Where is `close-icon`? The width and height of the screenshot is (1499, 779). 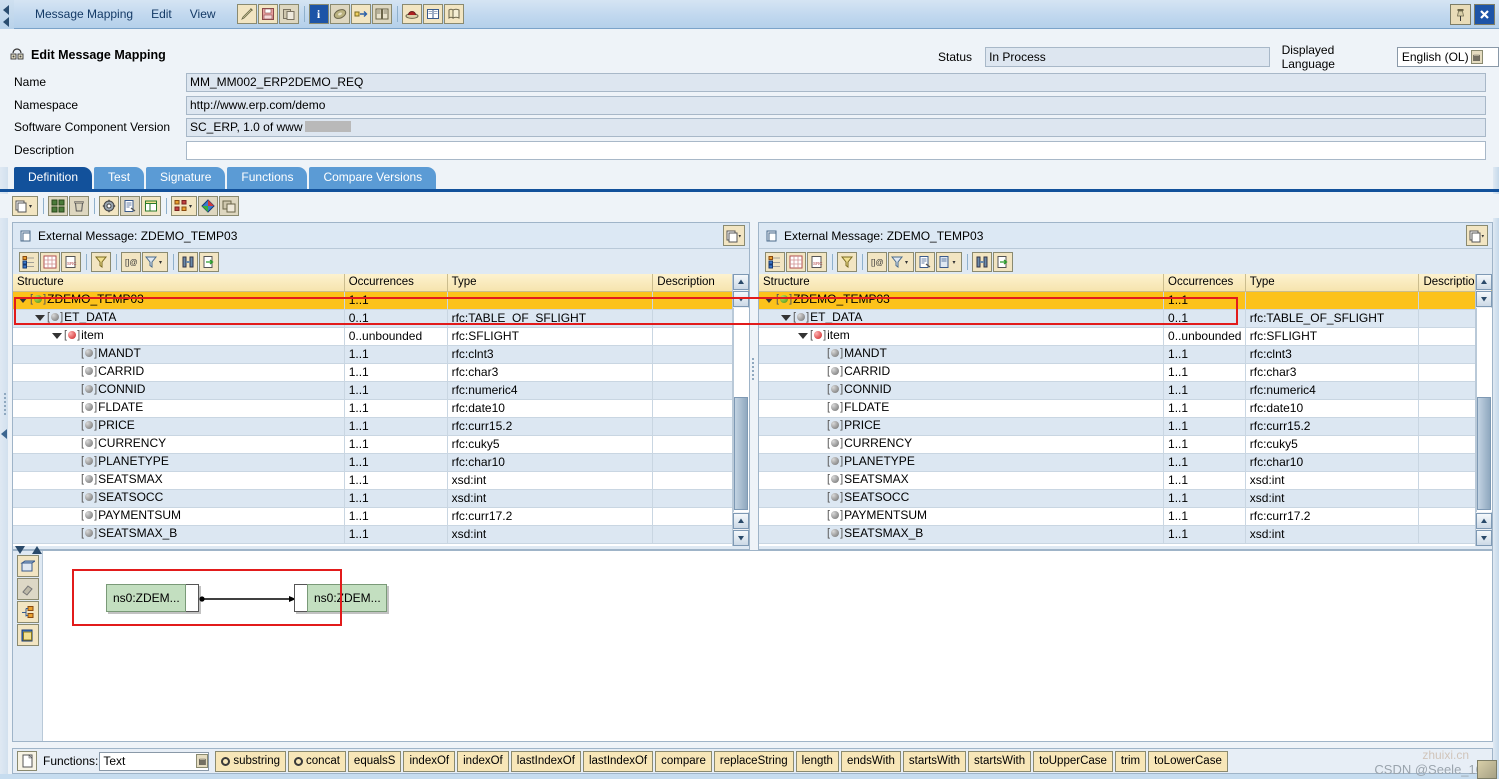
close-icon is located at coordinates (1484, 14).